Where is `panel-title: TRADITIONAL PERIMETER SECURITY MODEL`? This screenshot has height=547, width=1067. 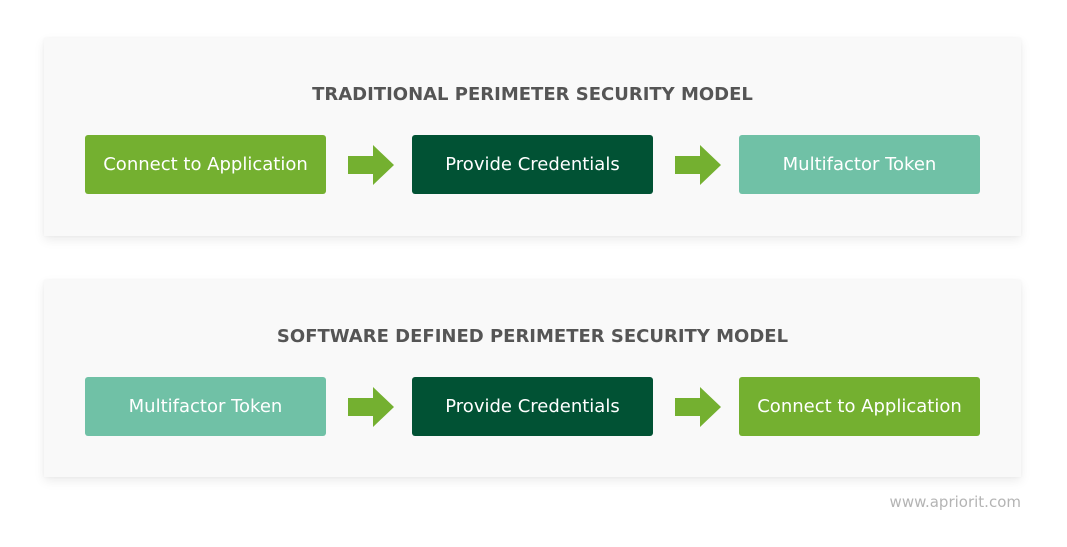
panel-title: TRADITIONAL PERIMETER SECURITY MODEL is located at coordinates (532, 94).